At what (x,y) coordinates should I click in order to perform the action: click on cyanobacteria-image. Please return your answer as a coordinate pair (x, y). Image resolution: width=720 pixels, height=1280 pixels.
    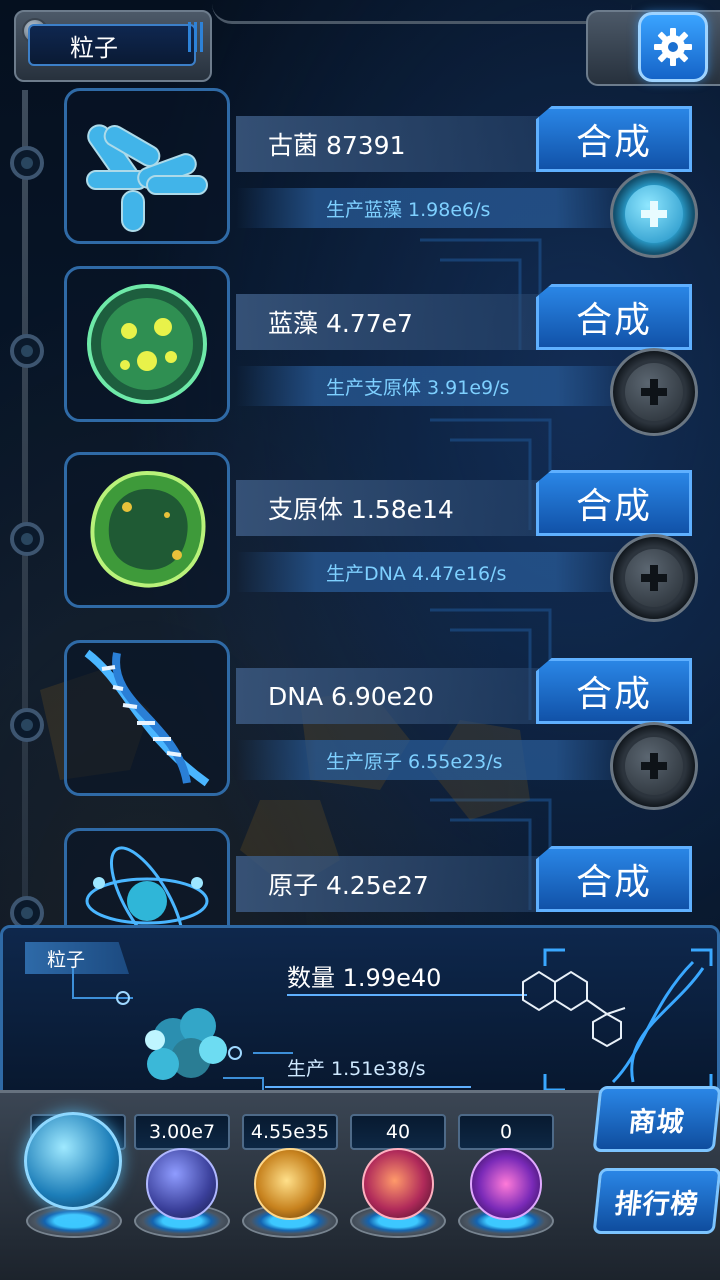
    Looking at the image, I should click on (147, 344).